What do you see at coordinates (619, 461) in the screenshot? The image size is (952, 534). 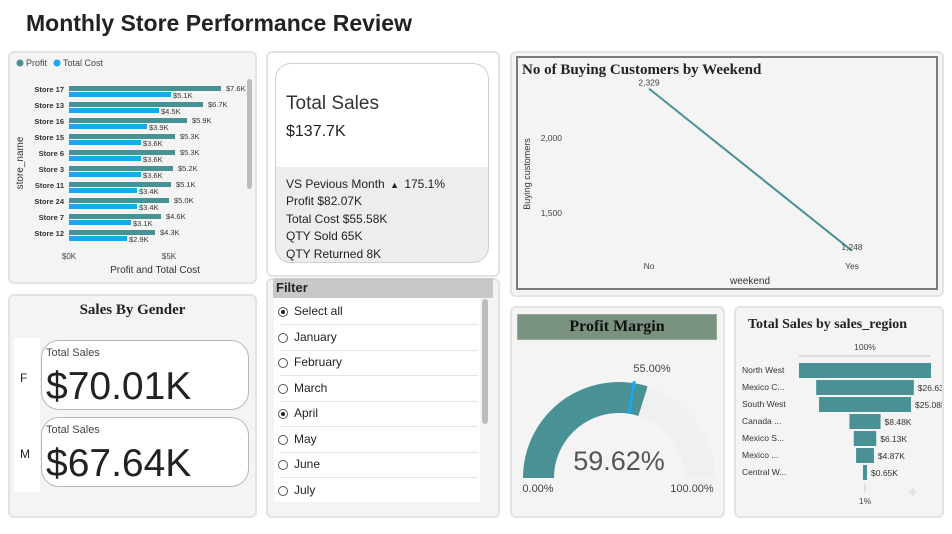 I see `gauge-value-label: 59.62%` at bounding box center [619, 461].